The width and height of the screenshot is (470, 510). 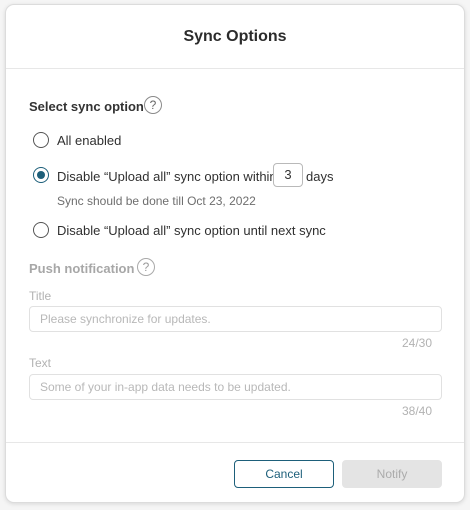 I want to click on push-notification-label: Push notification, so click(x=82, y=268).